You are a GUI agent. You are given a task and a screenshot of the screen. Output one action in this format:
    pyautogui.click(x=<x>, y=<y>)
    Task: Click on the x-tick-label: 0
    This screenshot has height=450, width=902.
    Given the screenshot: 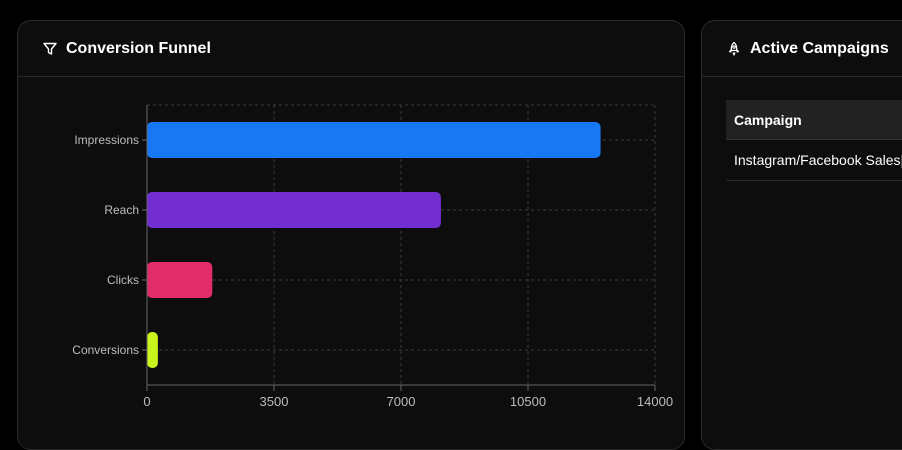 What is the action you would take?
    pyautogui.click(x=146, y=401)
    